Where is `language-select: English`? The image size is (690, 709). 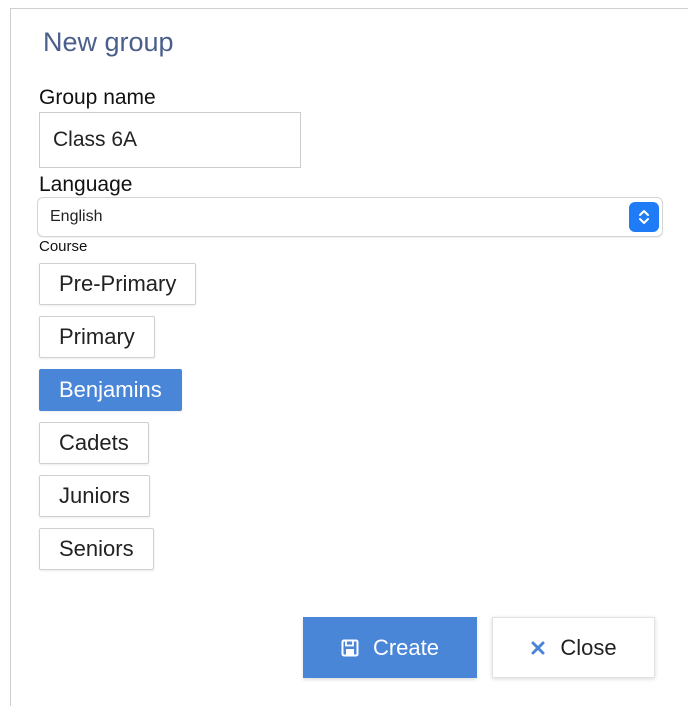
language-select: English is located at coordinates (350, 217).